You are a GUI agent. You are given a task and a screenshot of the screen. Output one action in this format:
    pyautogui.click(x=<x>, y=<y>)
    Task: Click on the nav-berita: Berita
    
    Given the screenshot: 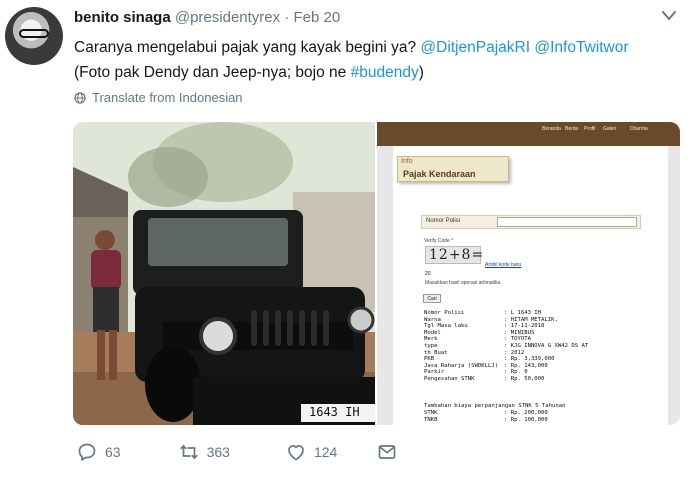 What is the action you would take?
    pyautogui.click(x=572, y=129)
    